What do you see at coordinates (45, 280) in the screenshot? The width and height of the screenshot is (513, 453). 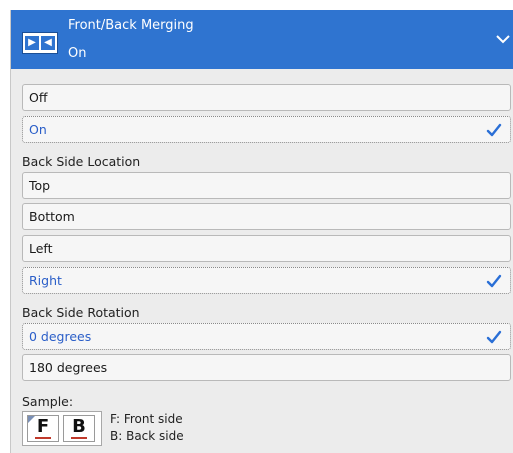 I see `option-label: Right` at bounding box center [45, 280].